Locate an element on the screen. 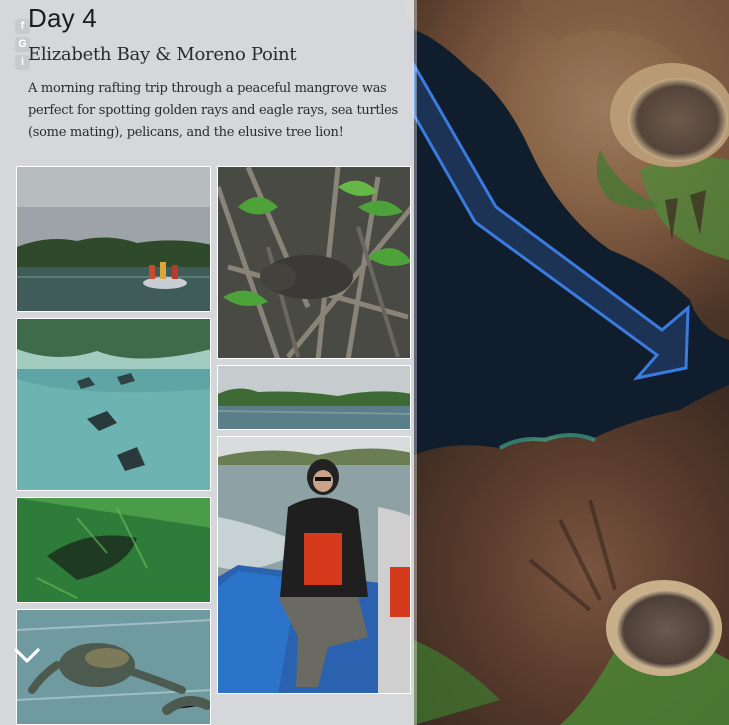 The width and height of the screenshot is (729, 725). panel-edge is located at coordinates (415, 362).